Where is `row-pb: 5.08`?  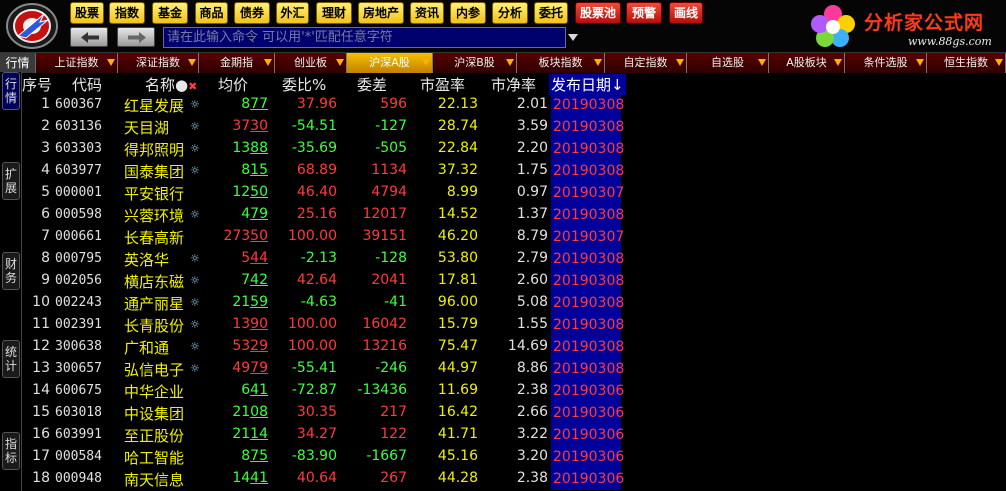 row-pb: 5.08 is located at coordinates (532, 302).